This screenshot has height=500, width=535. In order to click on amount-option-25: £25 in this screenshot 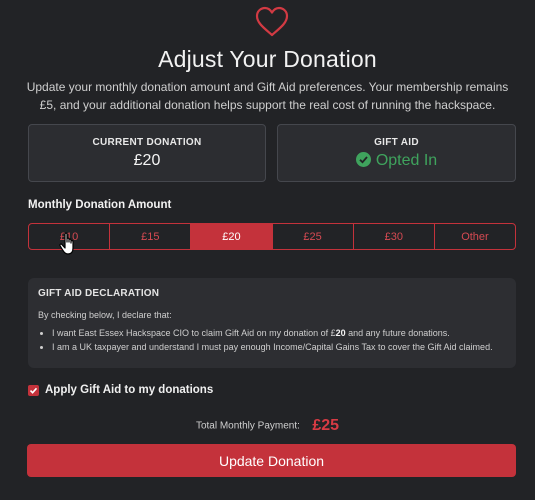, I will do `click(313, 236)`.